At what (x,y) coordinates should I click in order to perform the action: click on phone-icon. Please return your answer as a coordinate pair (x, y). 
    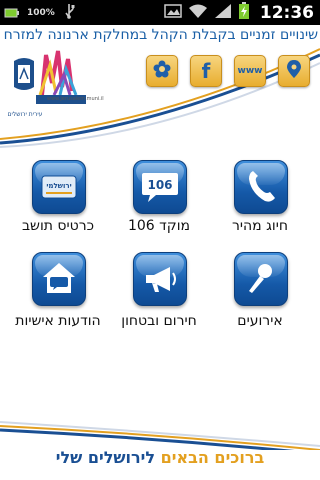
    Looking at the image, I should click on (262, 186).